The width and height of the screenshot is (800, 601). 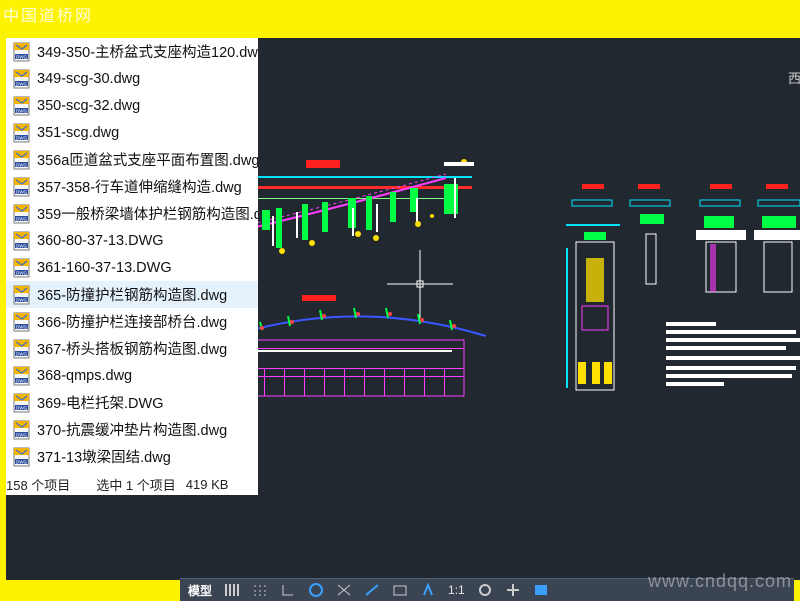 What do you see at coordinates (147, 53) in the screenshot?
I see `file-name: 349-350-主桥盆式支座构造120.dwg` at bounding box center [147, 53].